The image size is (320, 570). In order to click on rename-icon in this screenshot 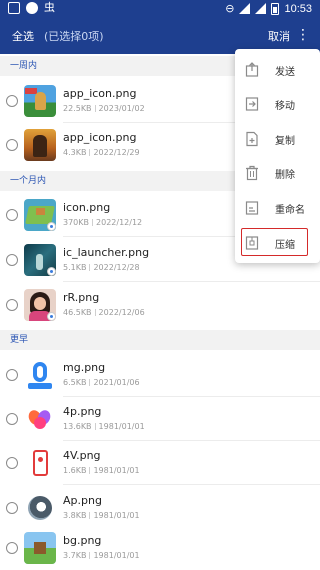, I will do `click(252, 208)`.